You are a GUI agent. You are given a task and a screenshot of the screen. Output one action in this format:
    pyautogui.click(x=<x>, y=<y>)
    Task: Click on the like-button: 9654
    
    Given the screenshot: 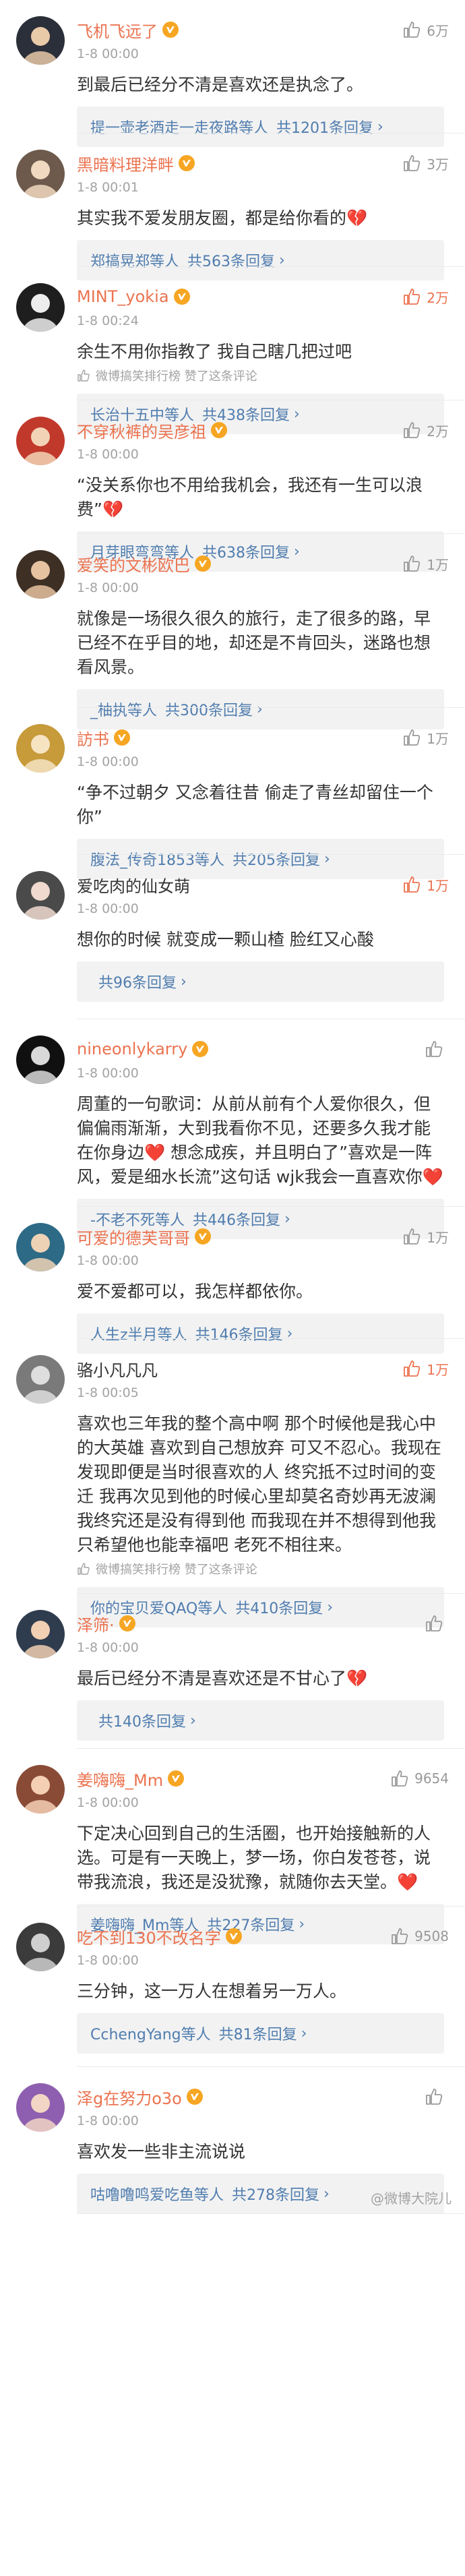 What is the action you would take?
    pyautogui.click(x=419, y=1779)
    